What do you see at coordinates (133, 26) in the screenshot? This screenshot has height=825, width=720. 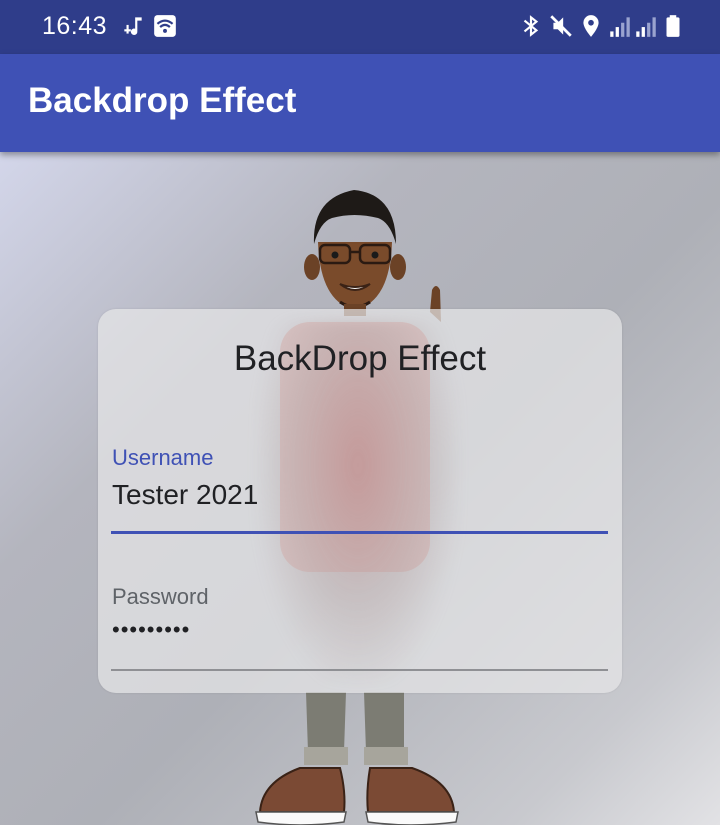 I see `music-icon` at bounding box center [133, 26].